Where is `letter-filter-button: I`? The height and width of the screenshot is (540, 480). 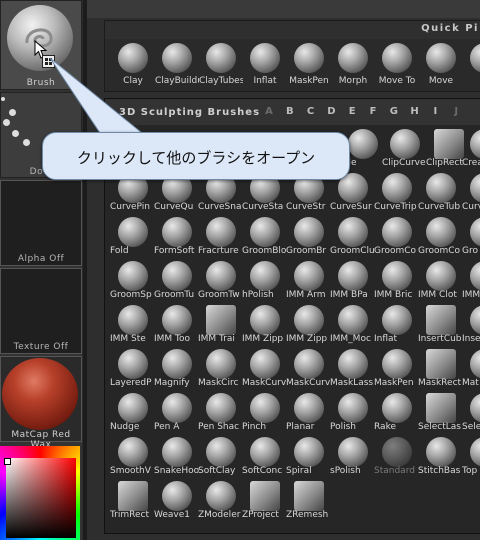 letter-filter-button: I is located at coordinates (435, 111).